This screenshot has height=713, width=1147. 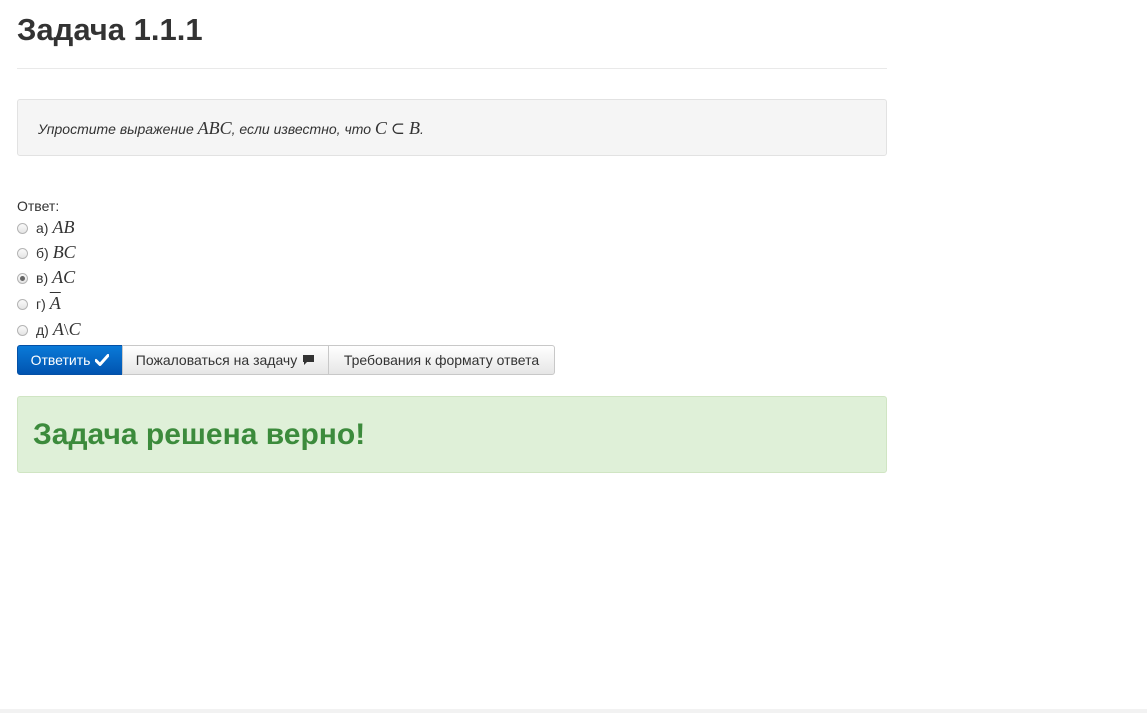 What do you see at coordinates (199, 434) in the screenshot?
I see `success-message: Задача решена верно!` at bounding box center [199, 434].